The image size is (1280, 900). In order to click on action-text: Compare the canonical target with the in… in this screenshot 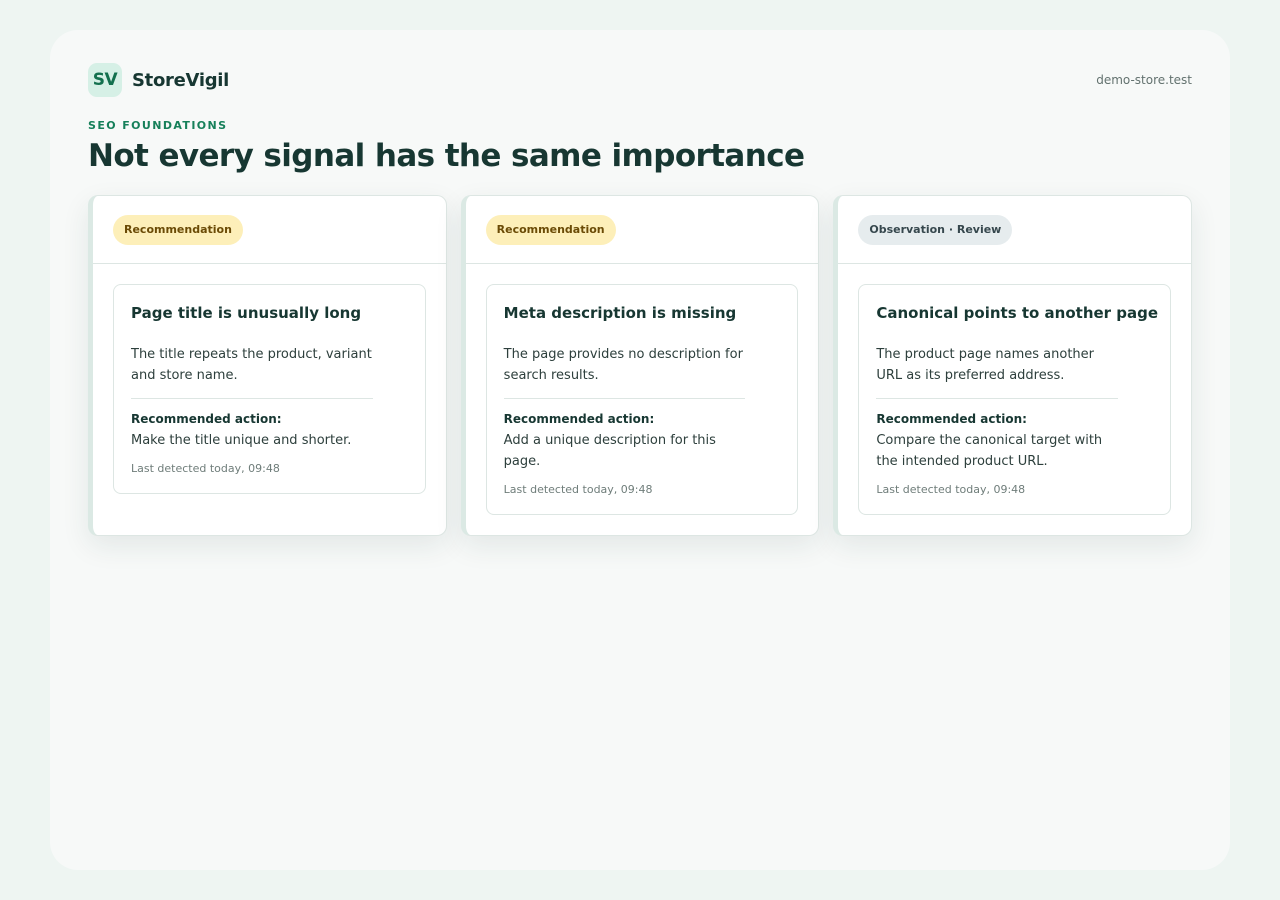, I will do `click(989, 451)`.